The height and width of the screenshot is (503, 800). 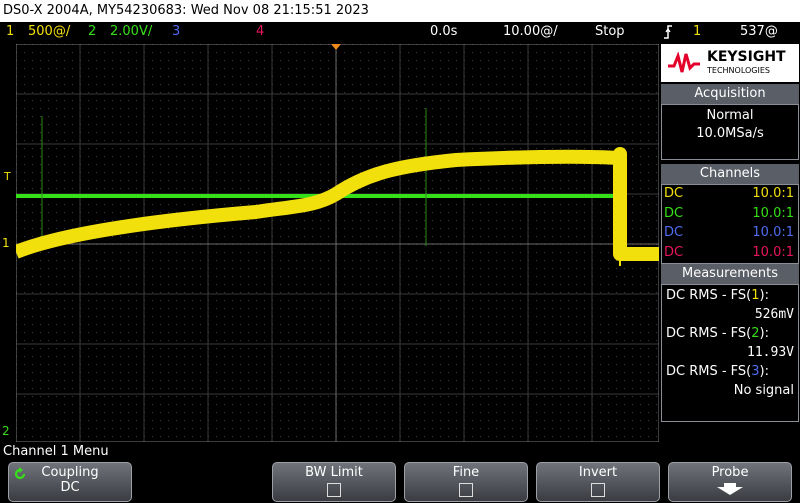 I want to click on measurement-2-label: DC RMS - FS(2):, so click(x=717, y=333).